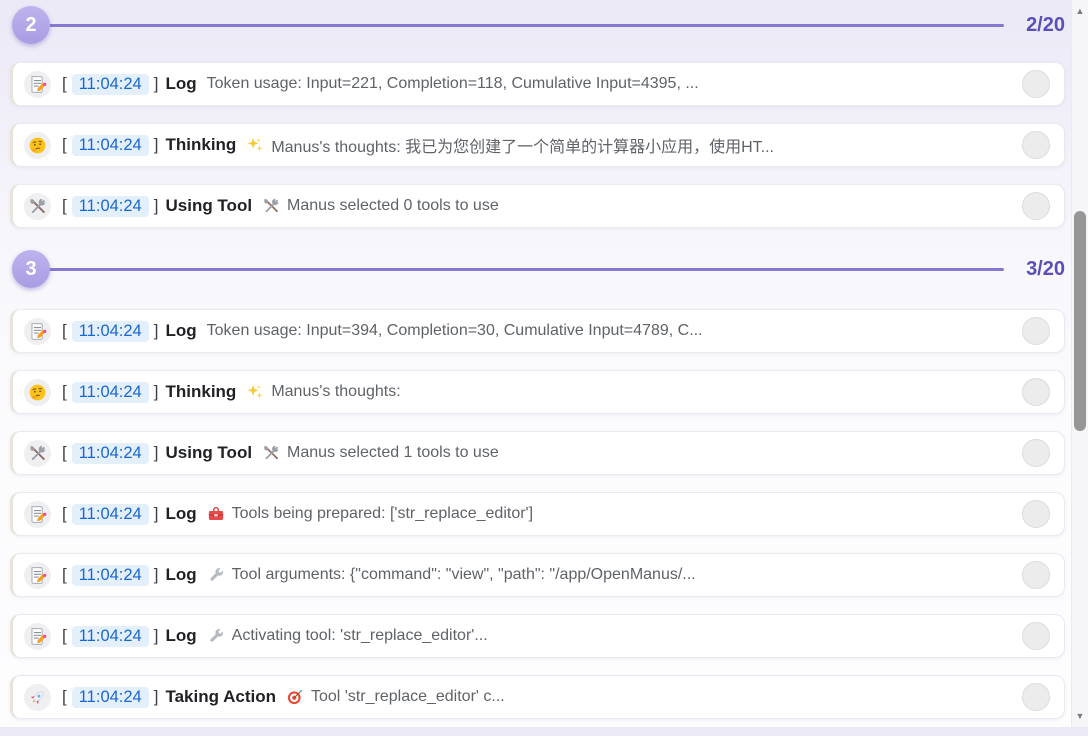 Image resolution: width=1088 pixels, height=736 pixels. What do you see at coordinates (37, 697) in the screenshot?
I see `rocket-icon` at bounding box center [37, 697].